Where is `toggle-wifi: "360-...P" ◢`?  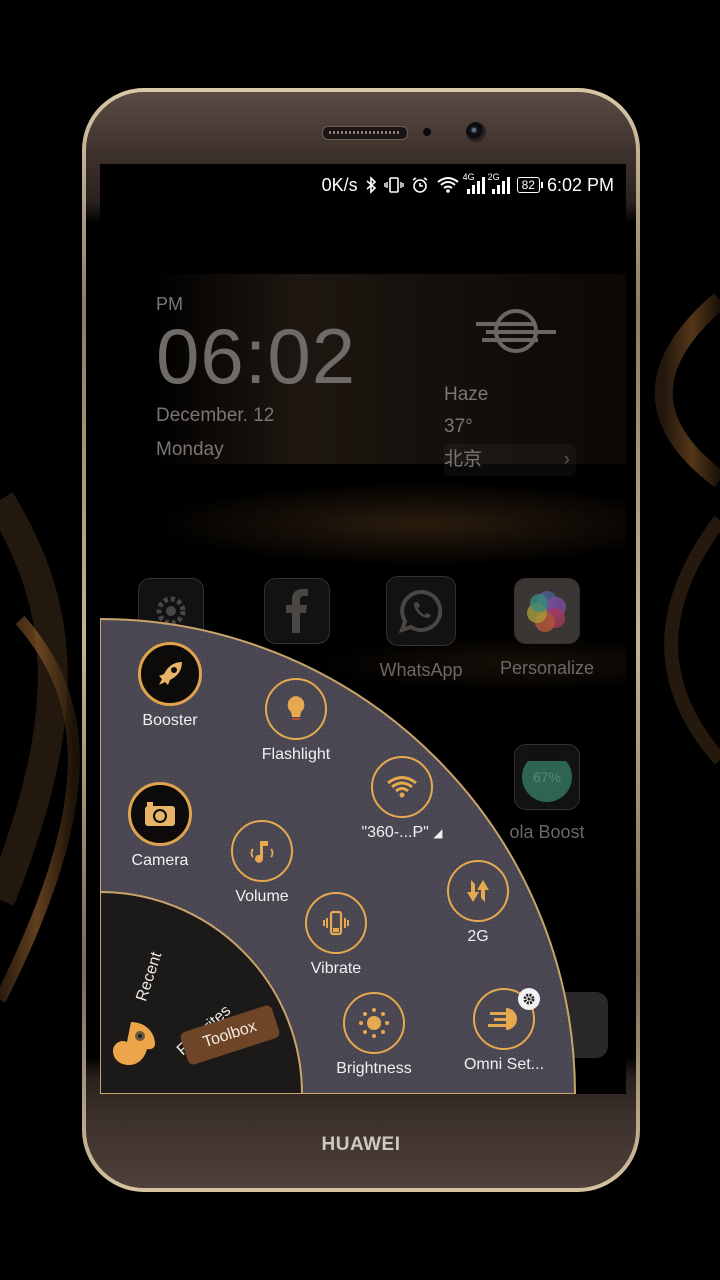
toggle-wifi: "360-...P" ◢ is located at coordinates (402, 799).